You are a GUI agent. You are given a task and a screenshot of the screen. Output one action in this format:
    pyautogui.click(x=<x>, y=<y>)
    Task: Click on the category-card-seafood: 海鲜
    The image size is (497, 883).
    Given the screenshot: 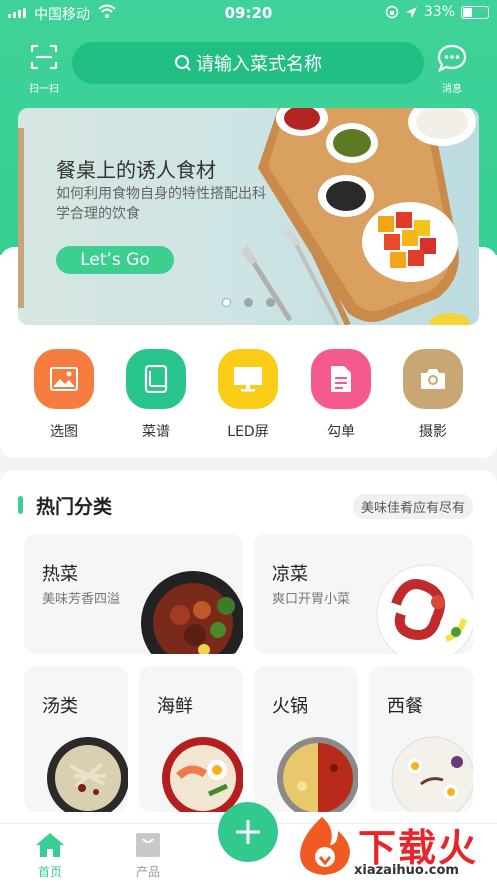 What is the action you would take?
    pyautogui.click(x=191, y=739)
    